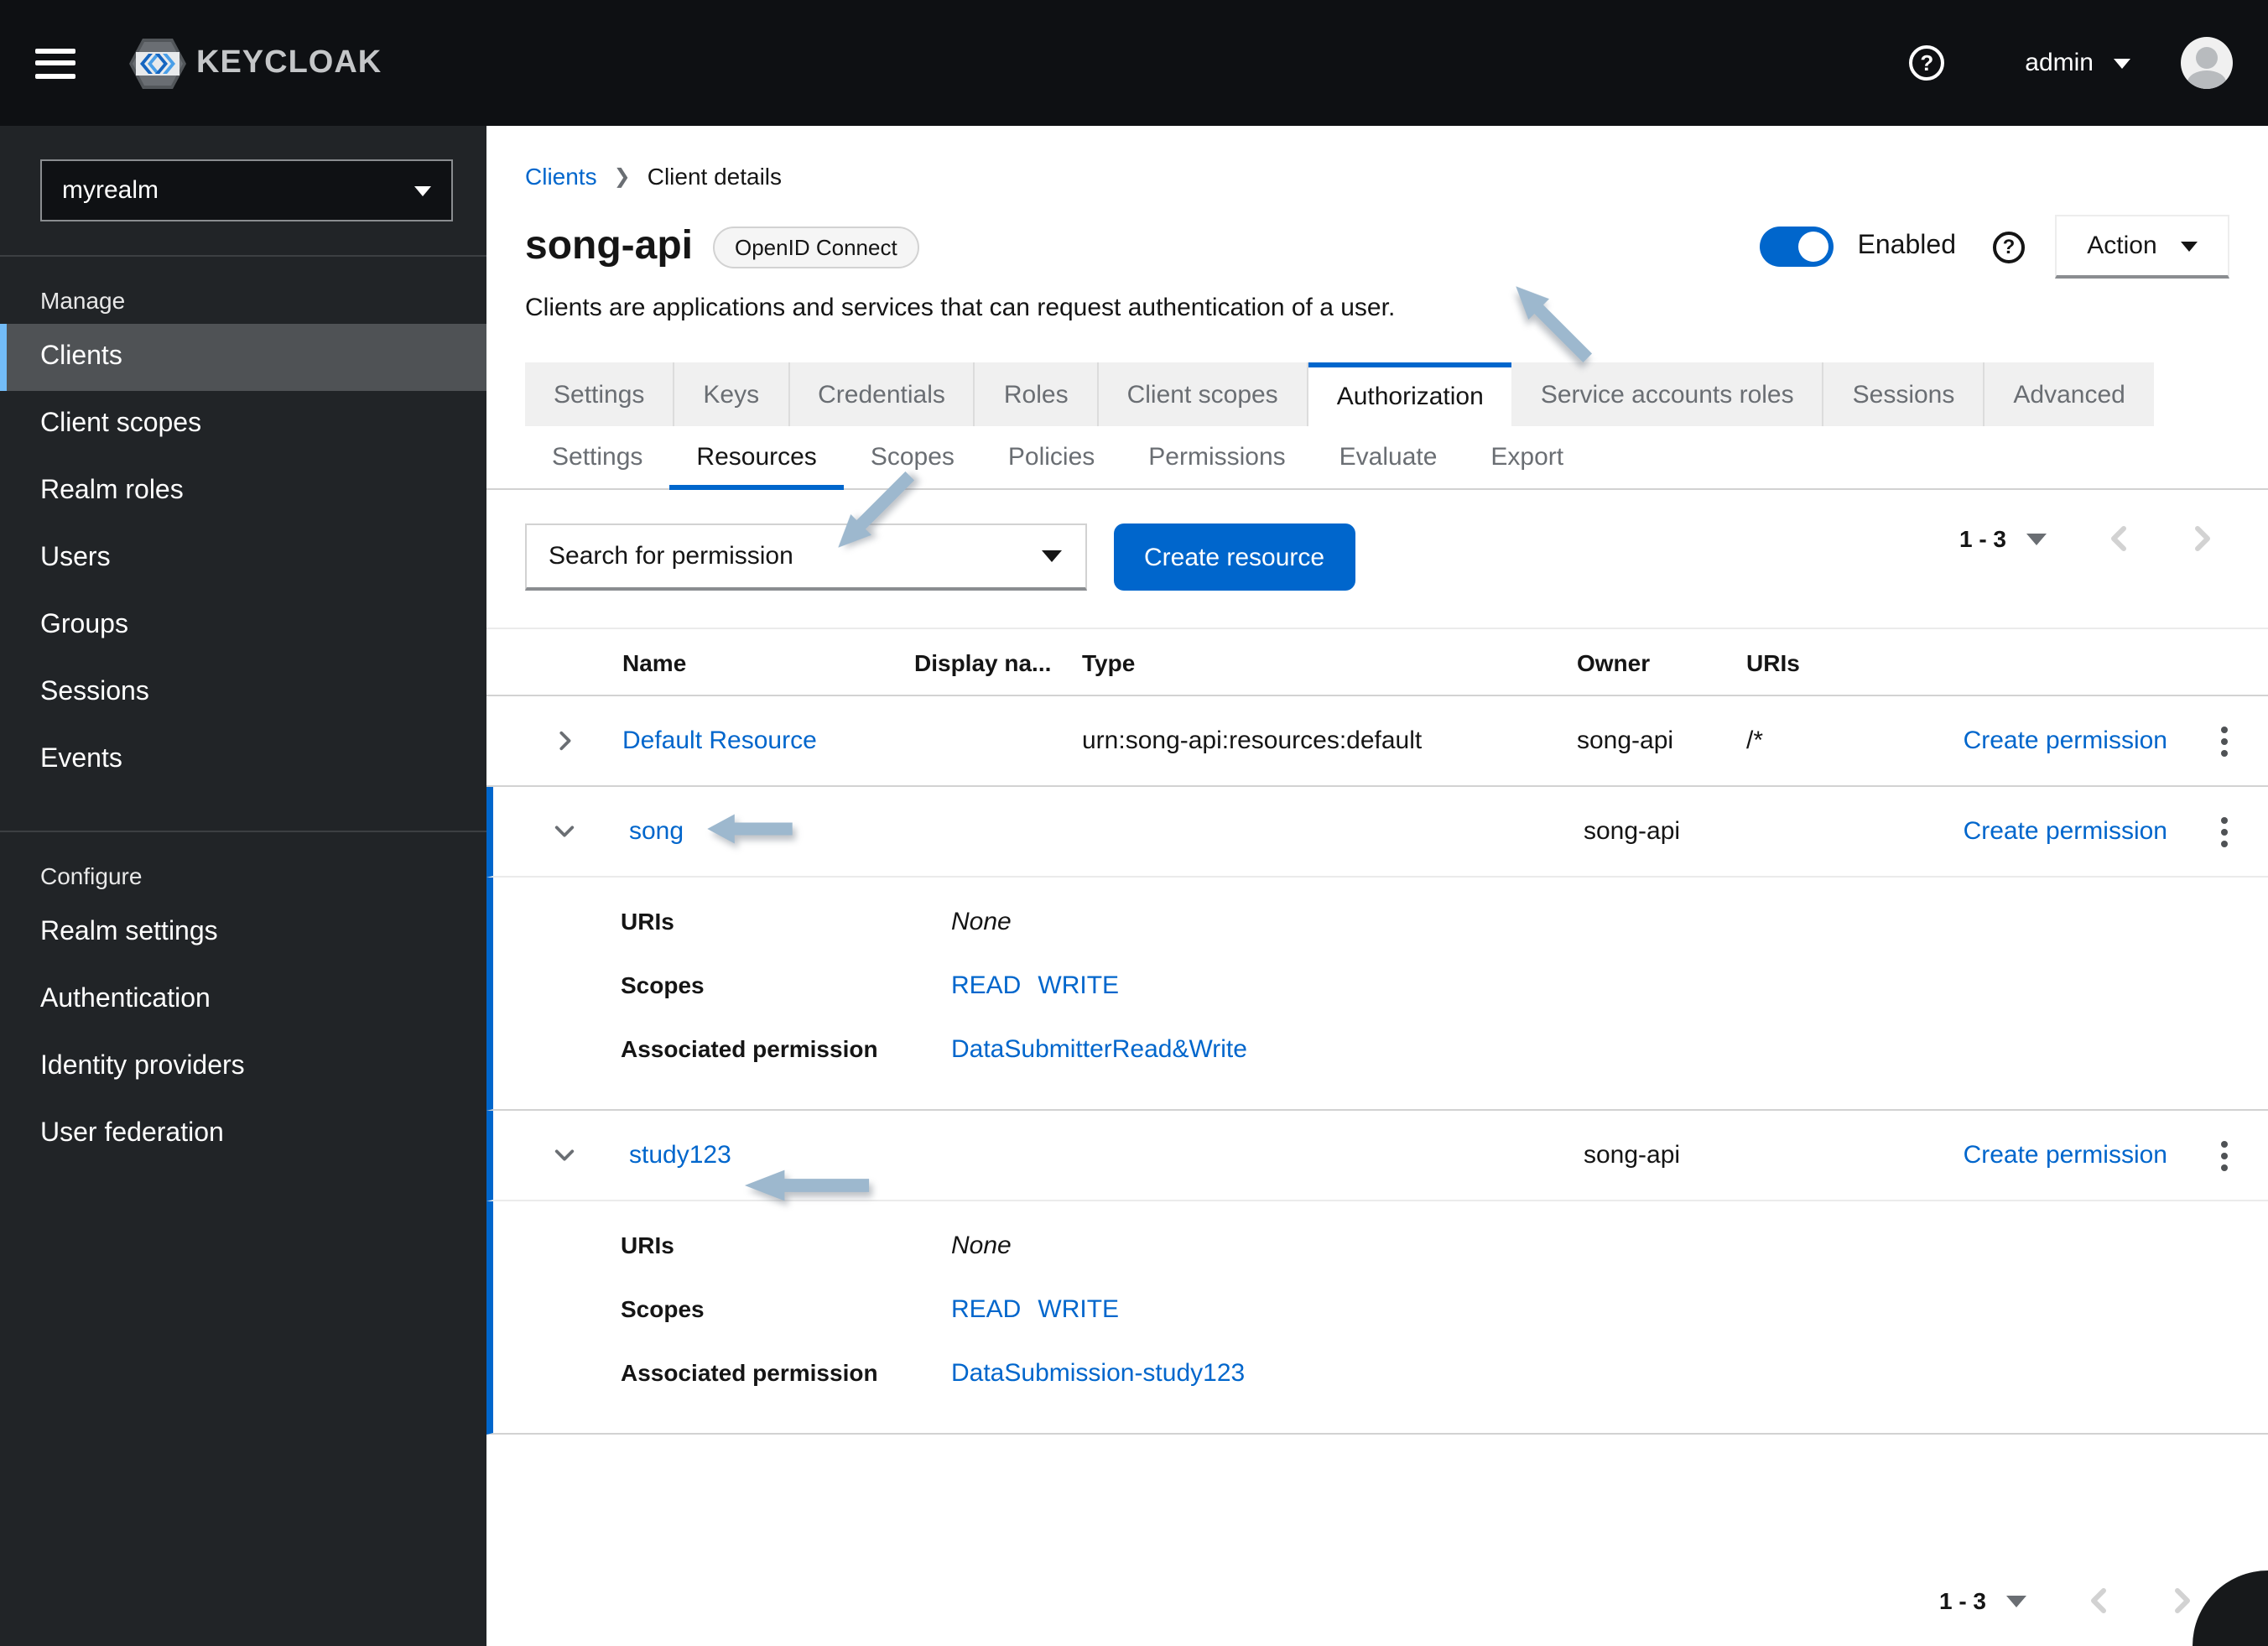  I want to click on resources-toolbar: Create resource 1 - 3, so click(1377, 557).